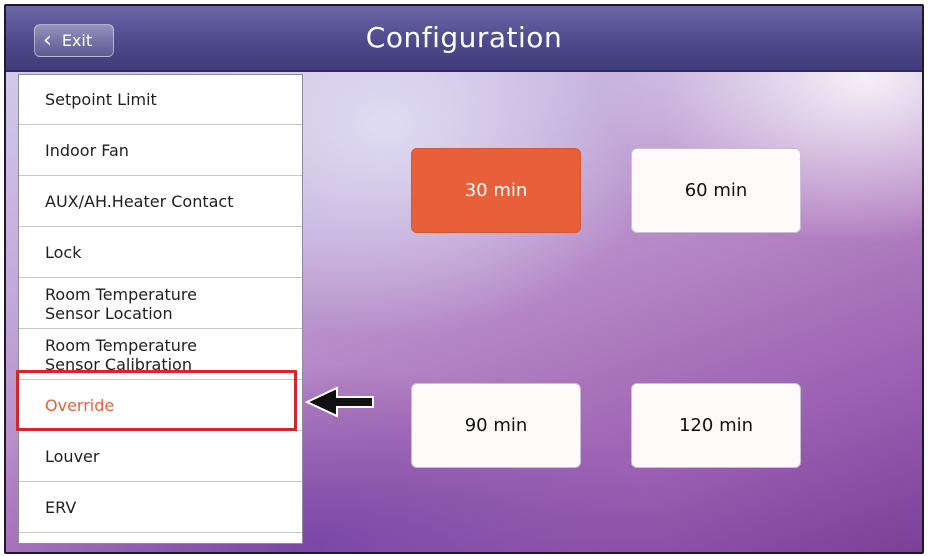 The image size is (928, 556). What do you see at coordinates (160, 457) in the screenshot?
I see `menu-item-louver: Louver` at bounding box center [160, 457].